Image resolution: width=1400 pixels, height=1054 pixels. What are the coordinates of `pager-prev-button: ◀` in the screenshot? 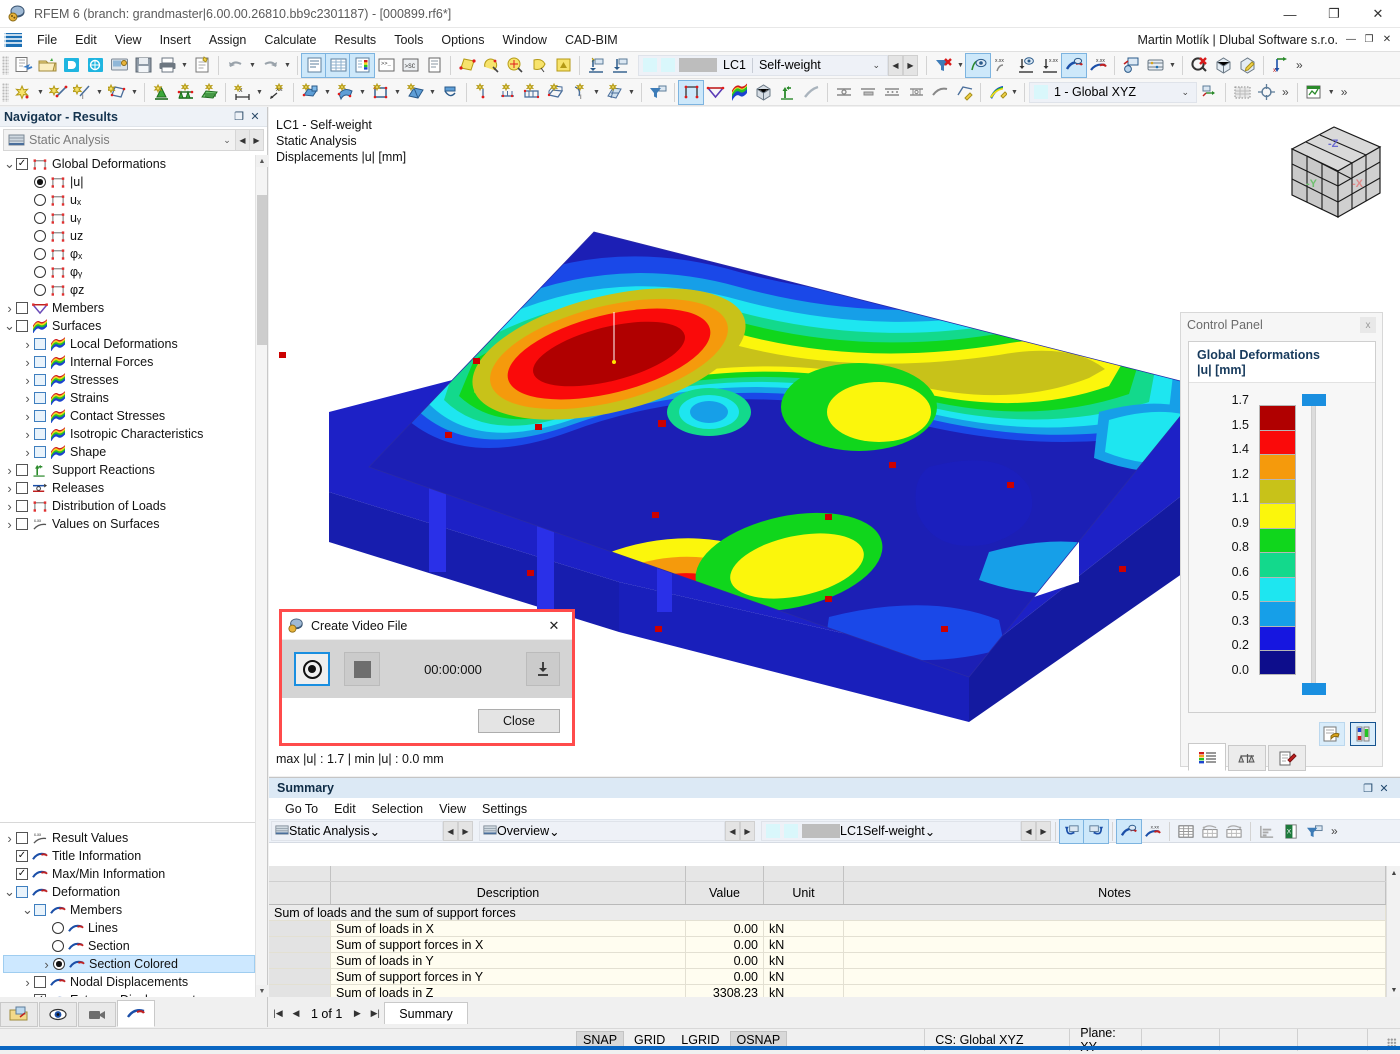 It's located at (296, 1013).